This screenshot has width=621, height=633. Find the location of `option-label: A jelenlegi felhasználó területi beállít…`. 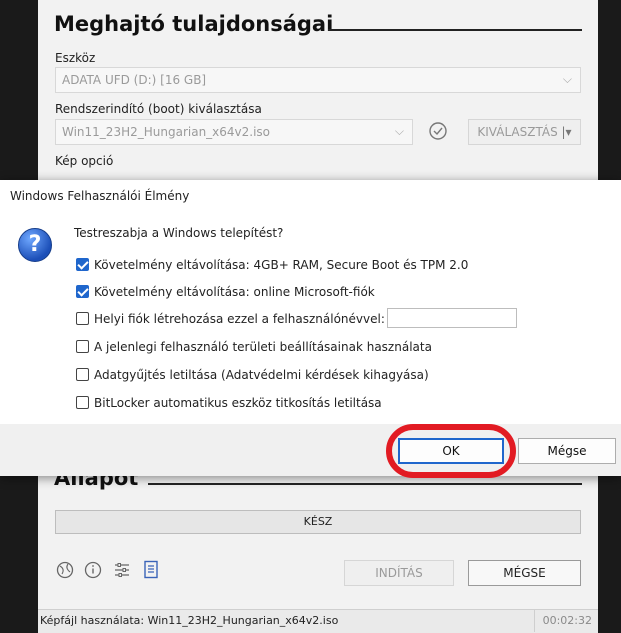

option-label: A jelenlegi felhasználó területi beállít… is located at coordinates (263, 347).